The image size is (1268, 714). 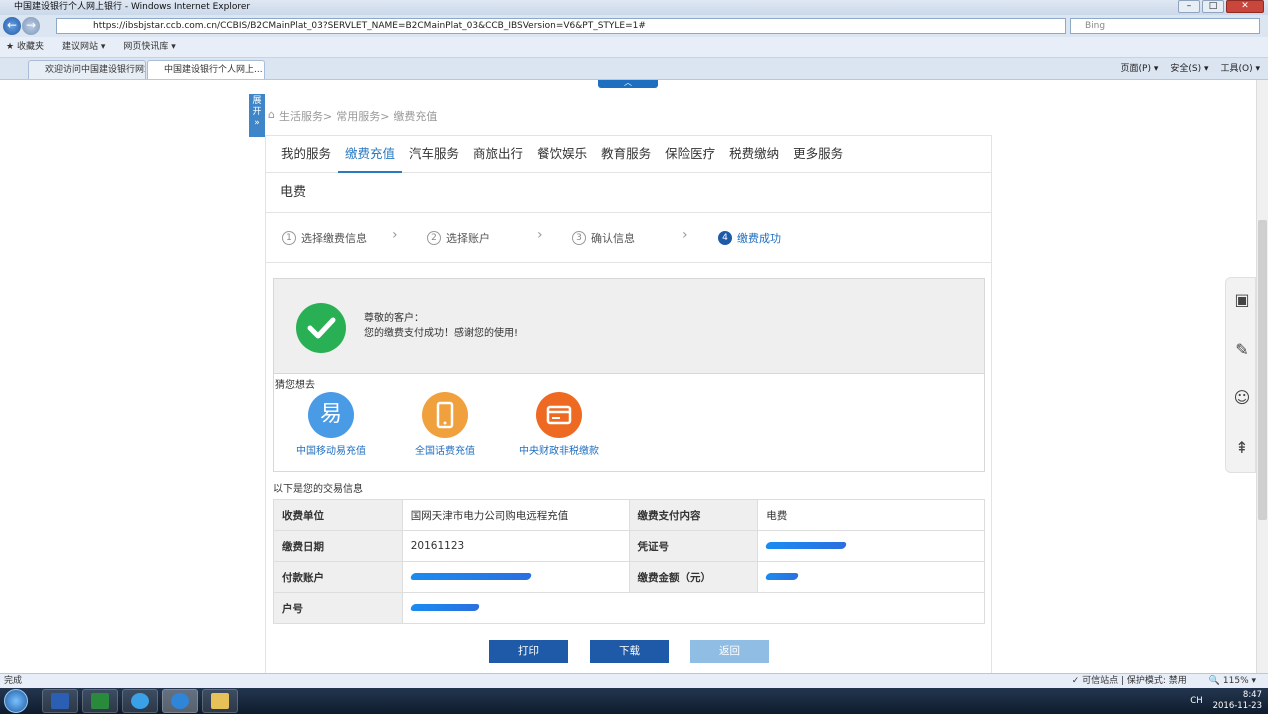 What do you see at coordinates (220, 701) in the screenshot?
I see `explorer-app` at bounding box center [220, 701].